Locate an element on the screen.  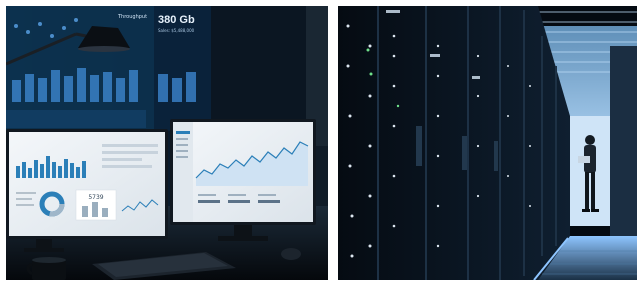
left-monitor: 5739 is located at coordinates (87, 190).